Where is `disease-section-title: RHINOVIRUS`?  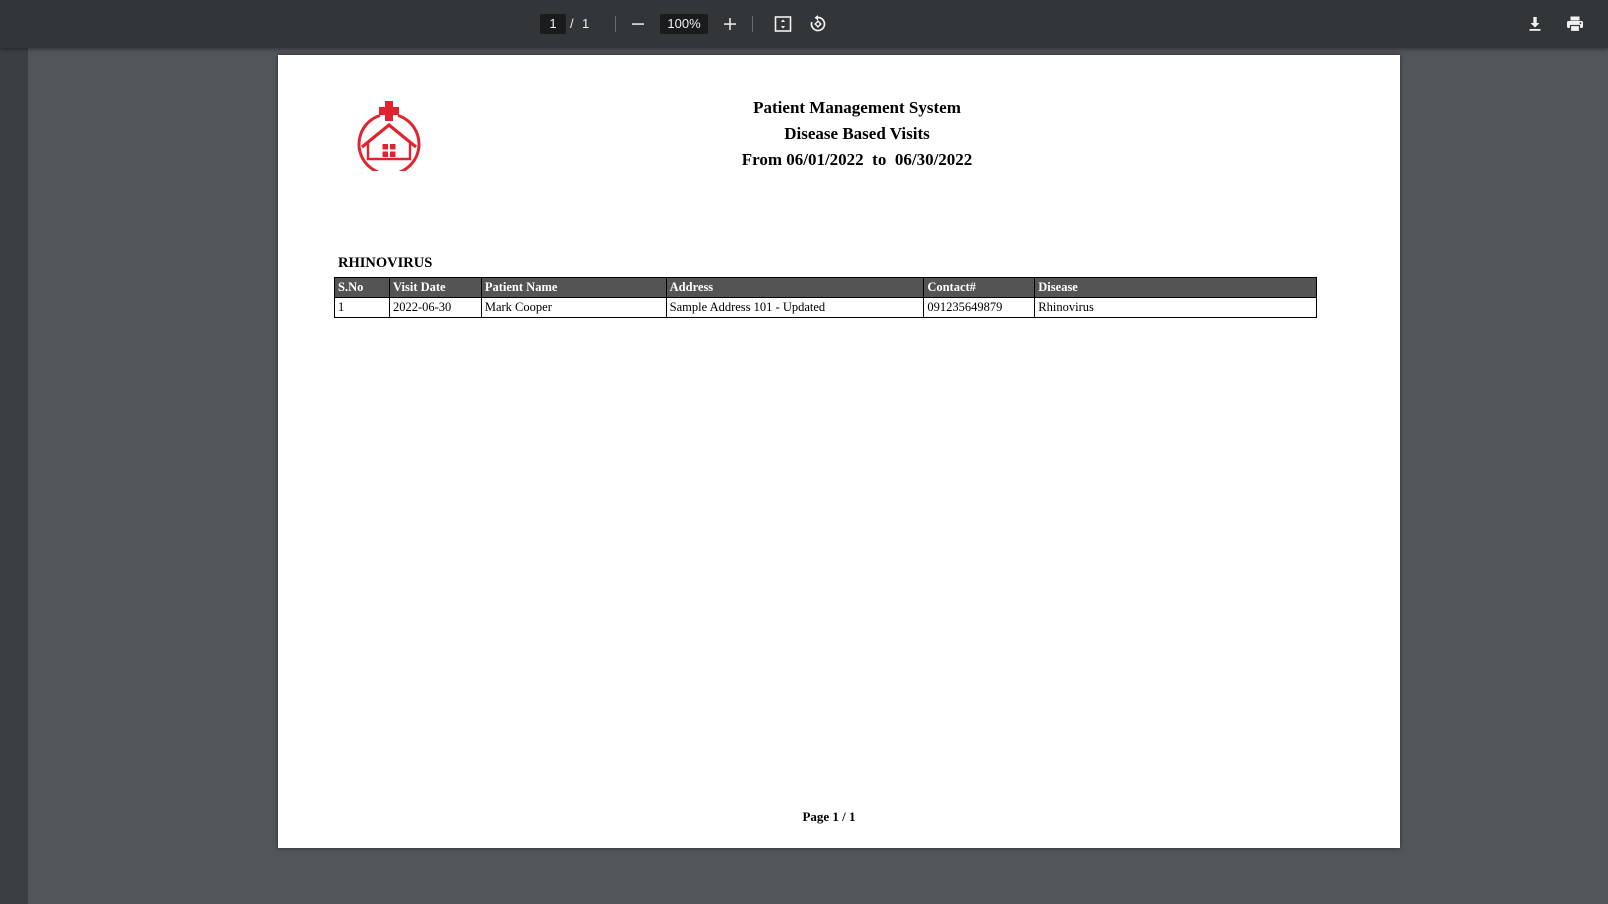
disease-section-title: RHINOVIRUS is located at coordinates (385, 263).